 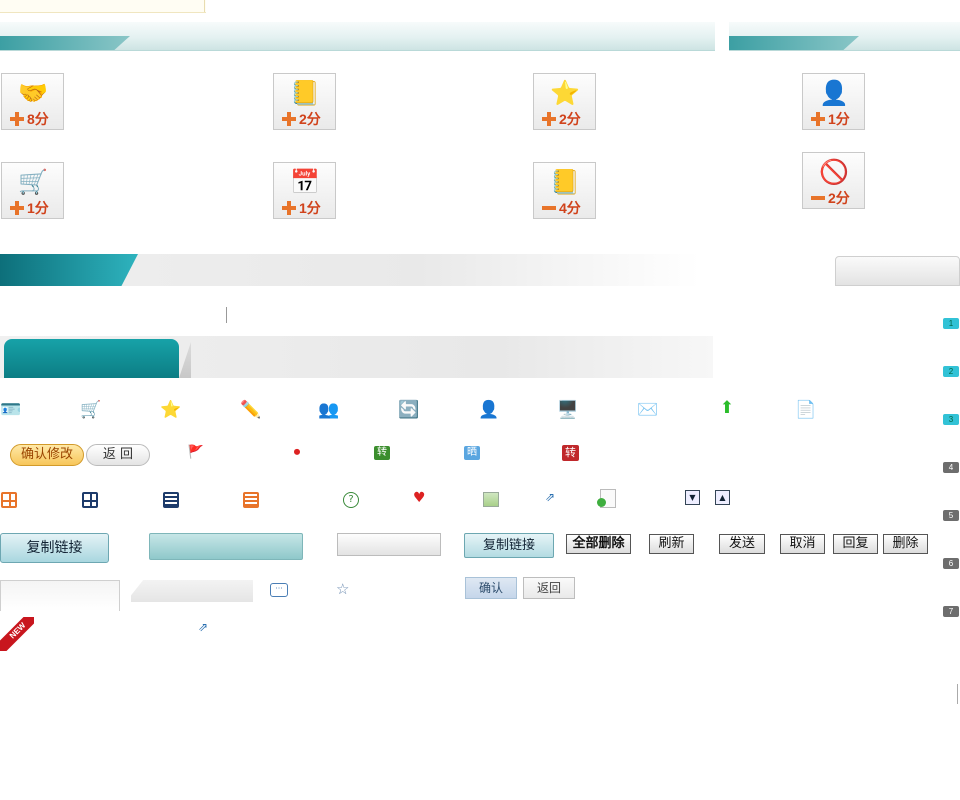 What do you see at coordinates (957, 694) in the screenshot?
I see `scroll-marker` at bounding box center [957, 694].